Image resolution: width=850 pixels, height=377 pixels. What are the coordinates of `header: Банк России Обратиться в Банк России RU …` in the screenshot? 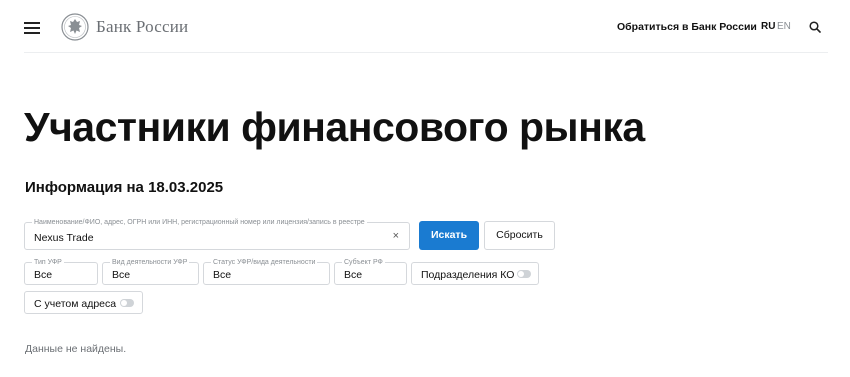 It's located at (425, 28).